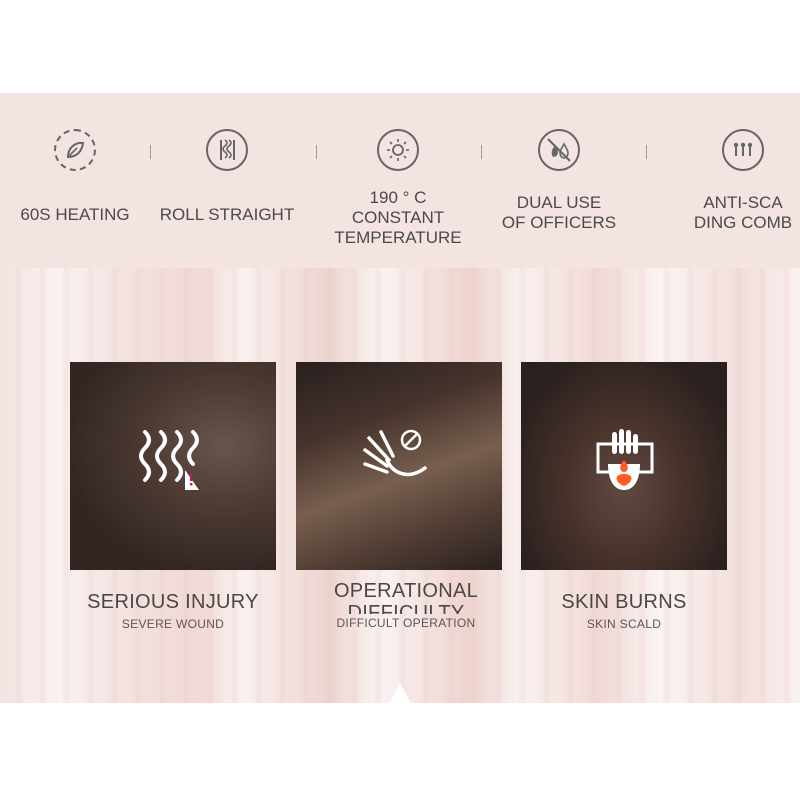 This screenshot has width=800, height=800. What do you see at coordinates (398, 150) in the screenshot?
I see `sun-temperature-icon` at bounding box center [398, 150].